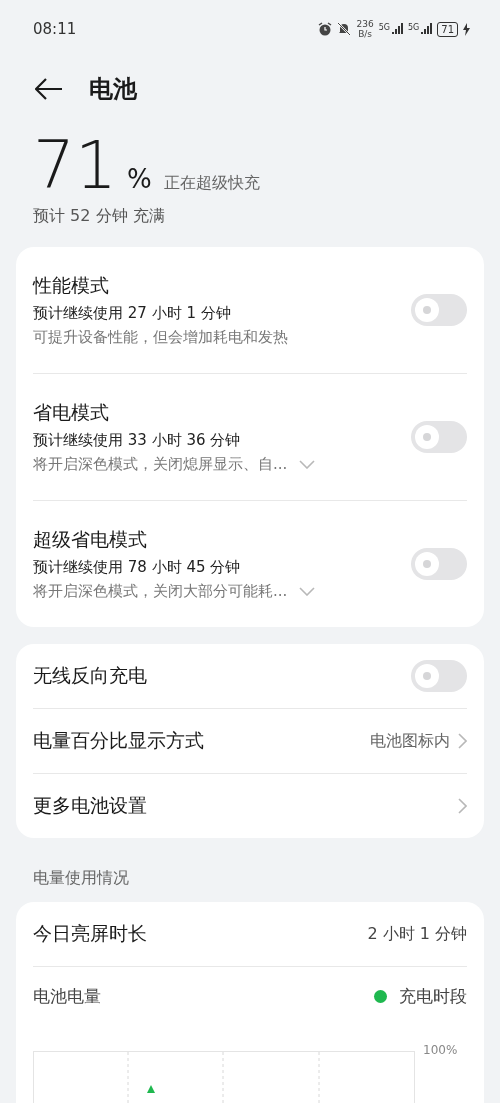 This screenshot has width=500, height=1103. Describe the element at coordinates (211, 183) in the screenshot. I see `charging-status: 正在超级快充` at that location.